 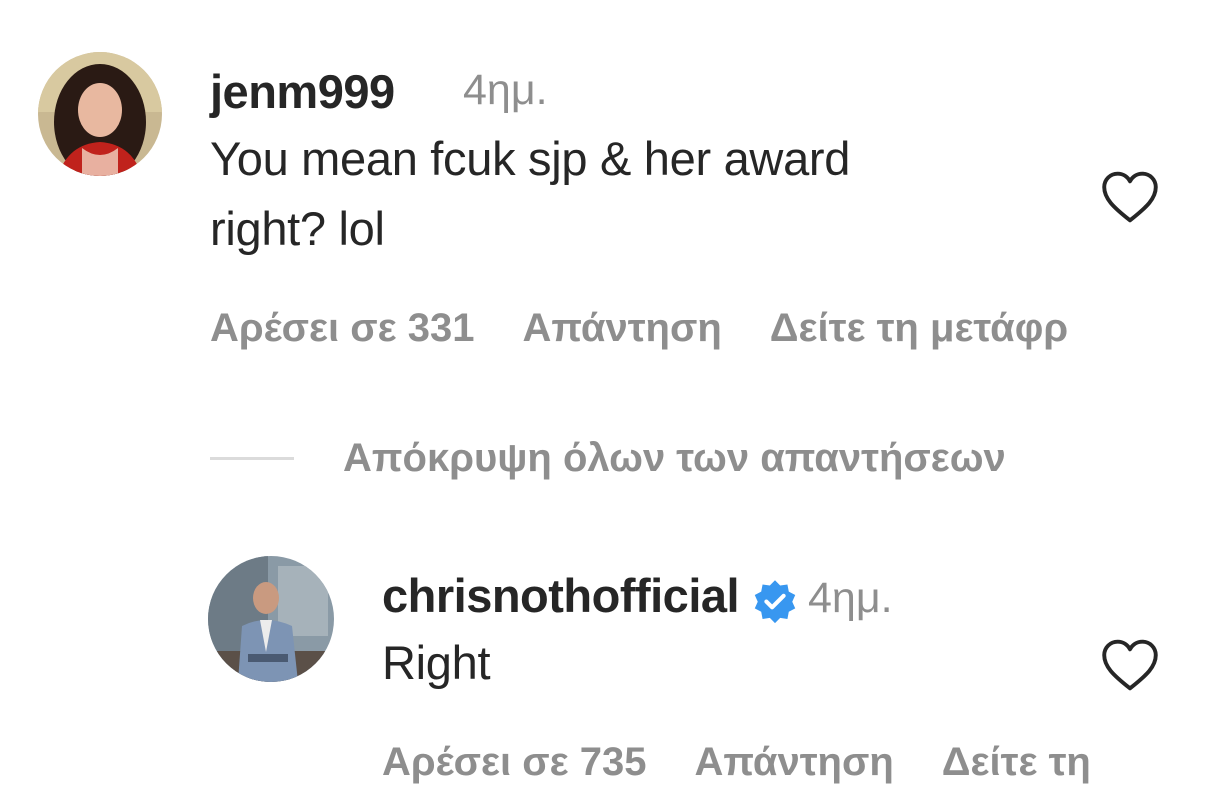 What do you see at coordinates (342, 328) in the screenshot?
I see `comment-likes-count: Αρέσει σε 331` at bounding box center [342, 328].